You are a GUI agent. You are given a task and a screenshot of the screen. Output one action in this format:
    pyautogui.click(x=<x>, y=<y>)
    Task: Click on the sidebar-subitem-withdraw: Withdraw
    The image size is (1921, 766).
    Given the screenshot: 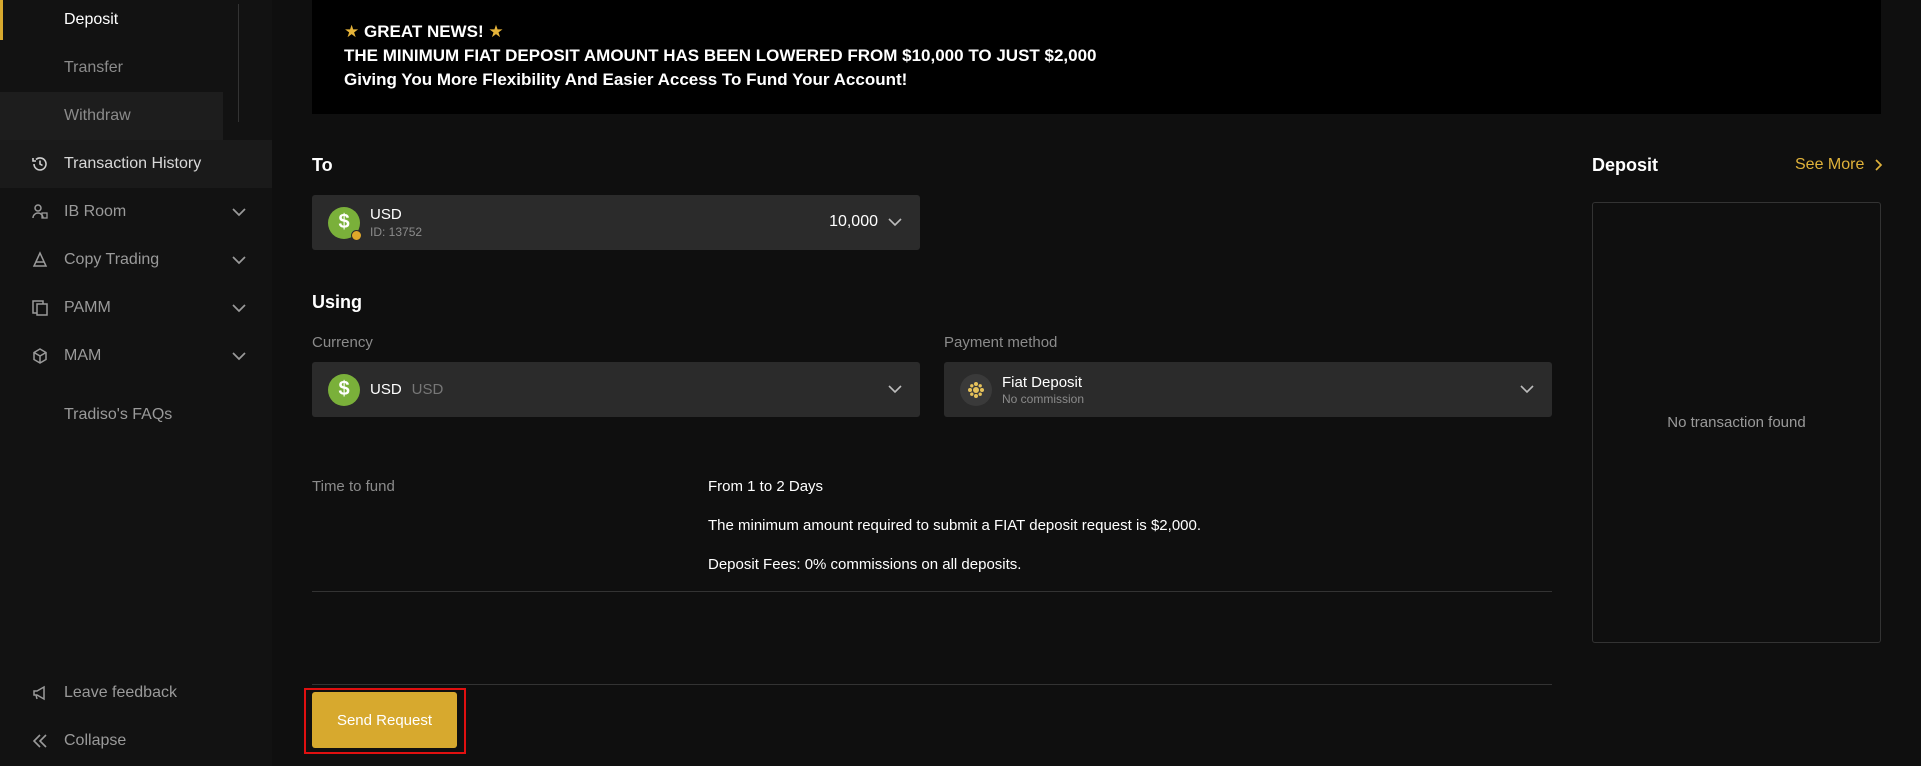 What is the action you would take?
    pyautogui.click(x=111, y=116)
    